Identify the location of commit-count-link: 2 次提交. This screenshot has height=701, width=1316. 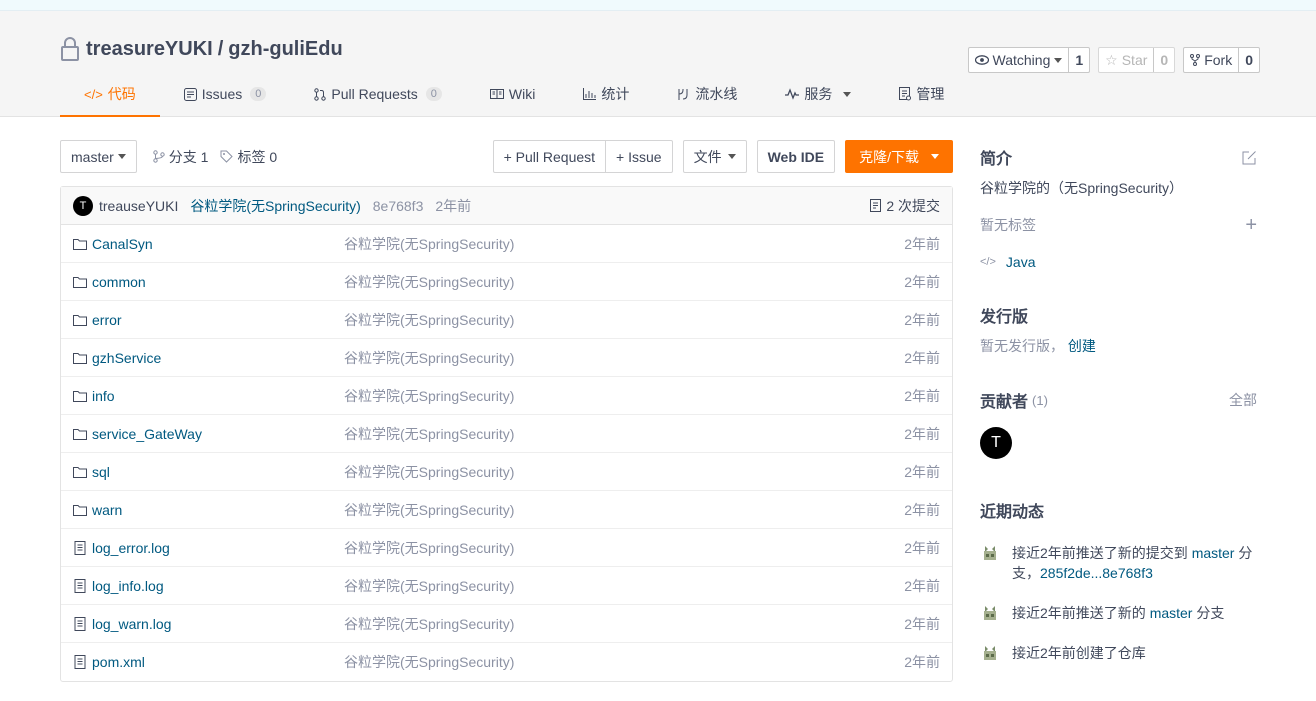
(905, 206).